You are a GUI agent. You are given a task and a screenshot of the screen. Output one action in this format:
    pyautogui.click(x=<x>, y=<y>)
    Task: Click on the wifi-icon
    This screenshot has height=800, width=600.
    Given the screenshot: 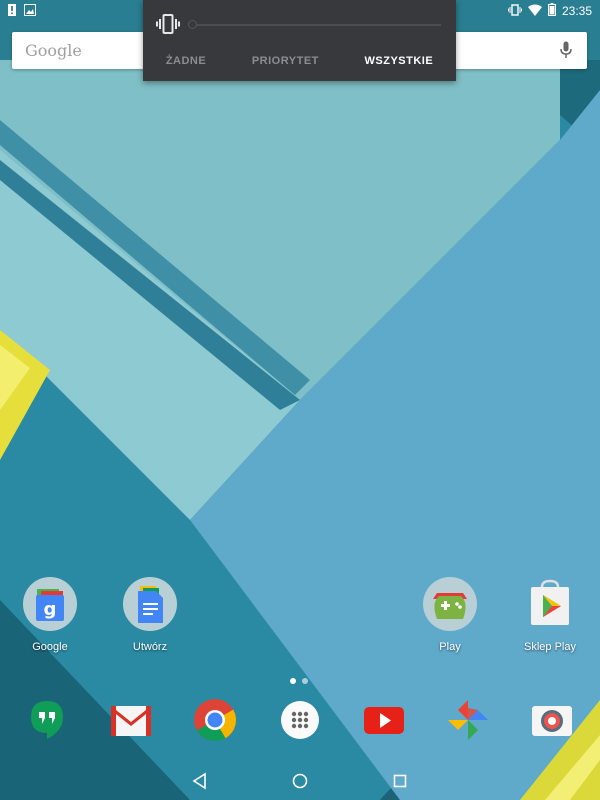 What is the action you would take?
    pyautogui.click(x=534, y=11)
    